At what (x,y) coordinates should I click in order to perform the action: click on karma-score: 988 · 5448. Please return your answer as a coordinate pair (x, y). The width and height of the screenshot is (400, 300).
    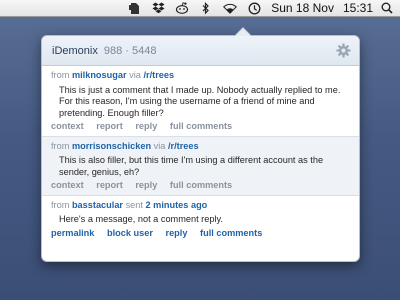
    Looking at the image, I should click on (130, 50).